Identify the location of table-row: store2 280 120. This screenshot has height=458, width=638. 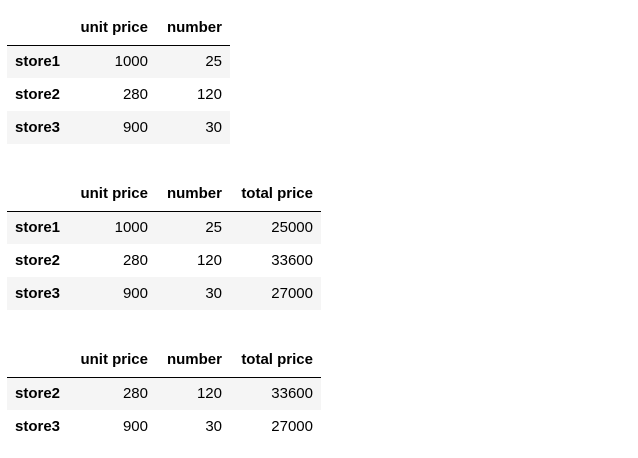
(118, 94).